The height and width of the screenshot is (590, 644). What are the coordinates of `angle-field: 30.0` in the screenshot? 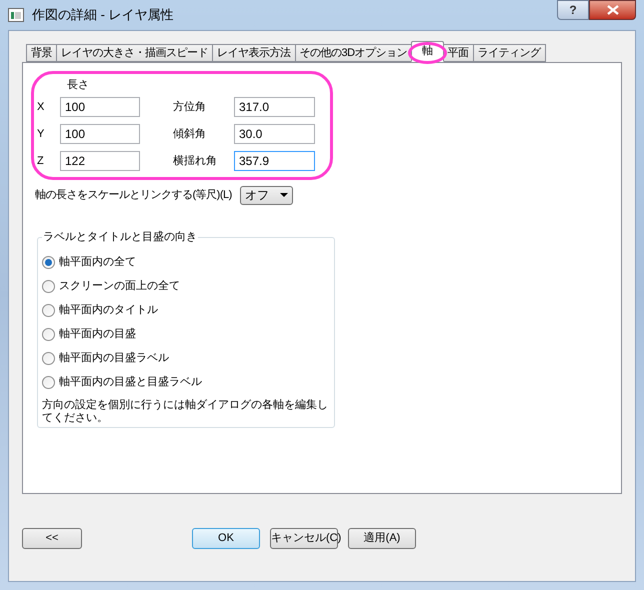 It's located at (274, 134).